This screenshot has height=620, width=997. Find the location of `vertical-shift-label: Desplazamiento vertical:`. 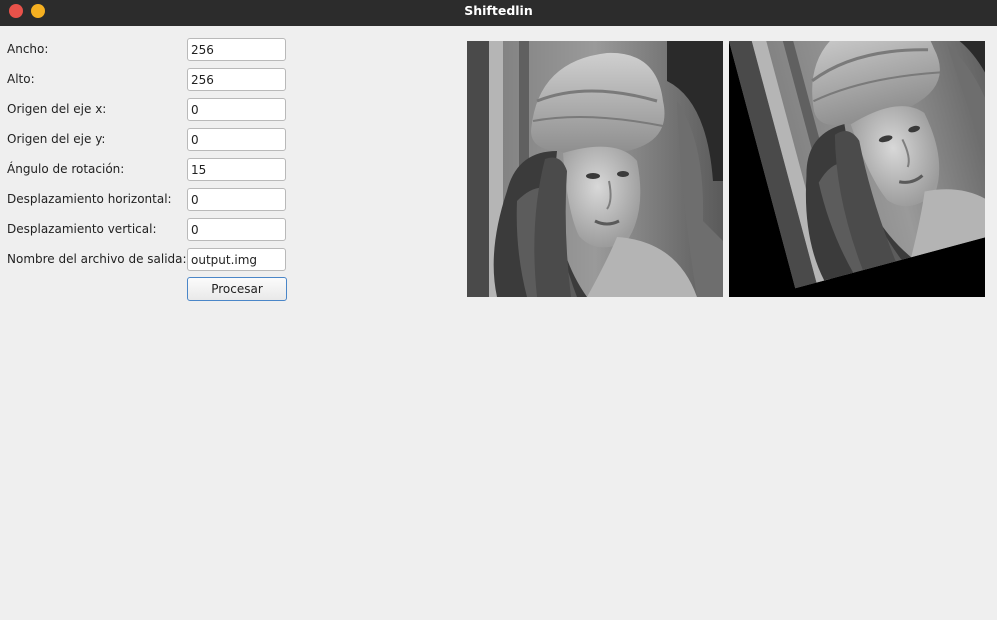

vertical-shift-label: Desplazamiento vertical: is located at coordinates (82, 229).